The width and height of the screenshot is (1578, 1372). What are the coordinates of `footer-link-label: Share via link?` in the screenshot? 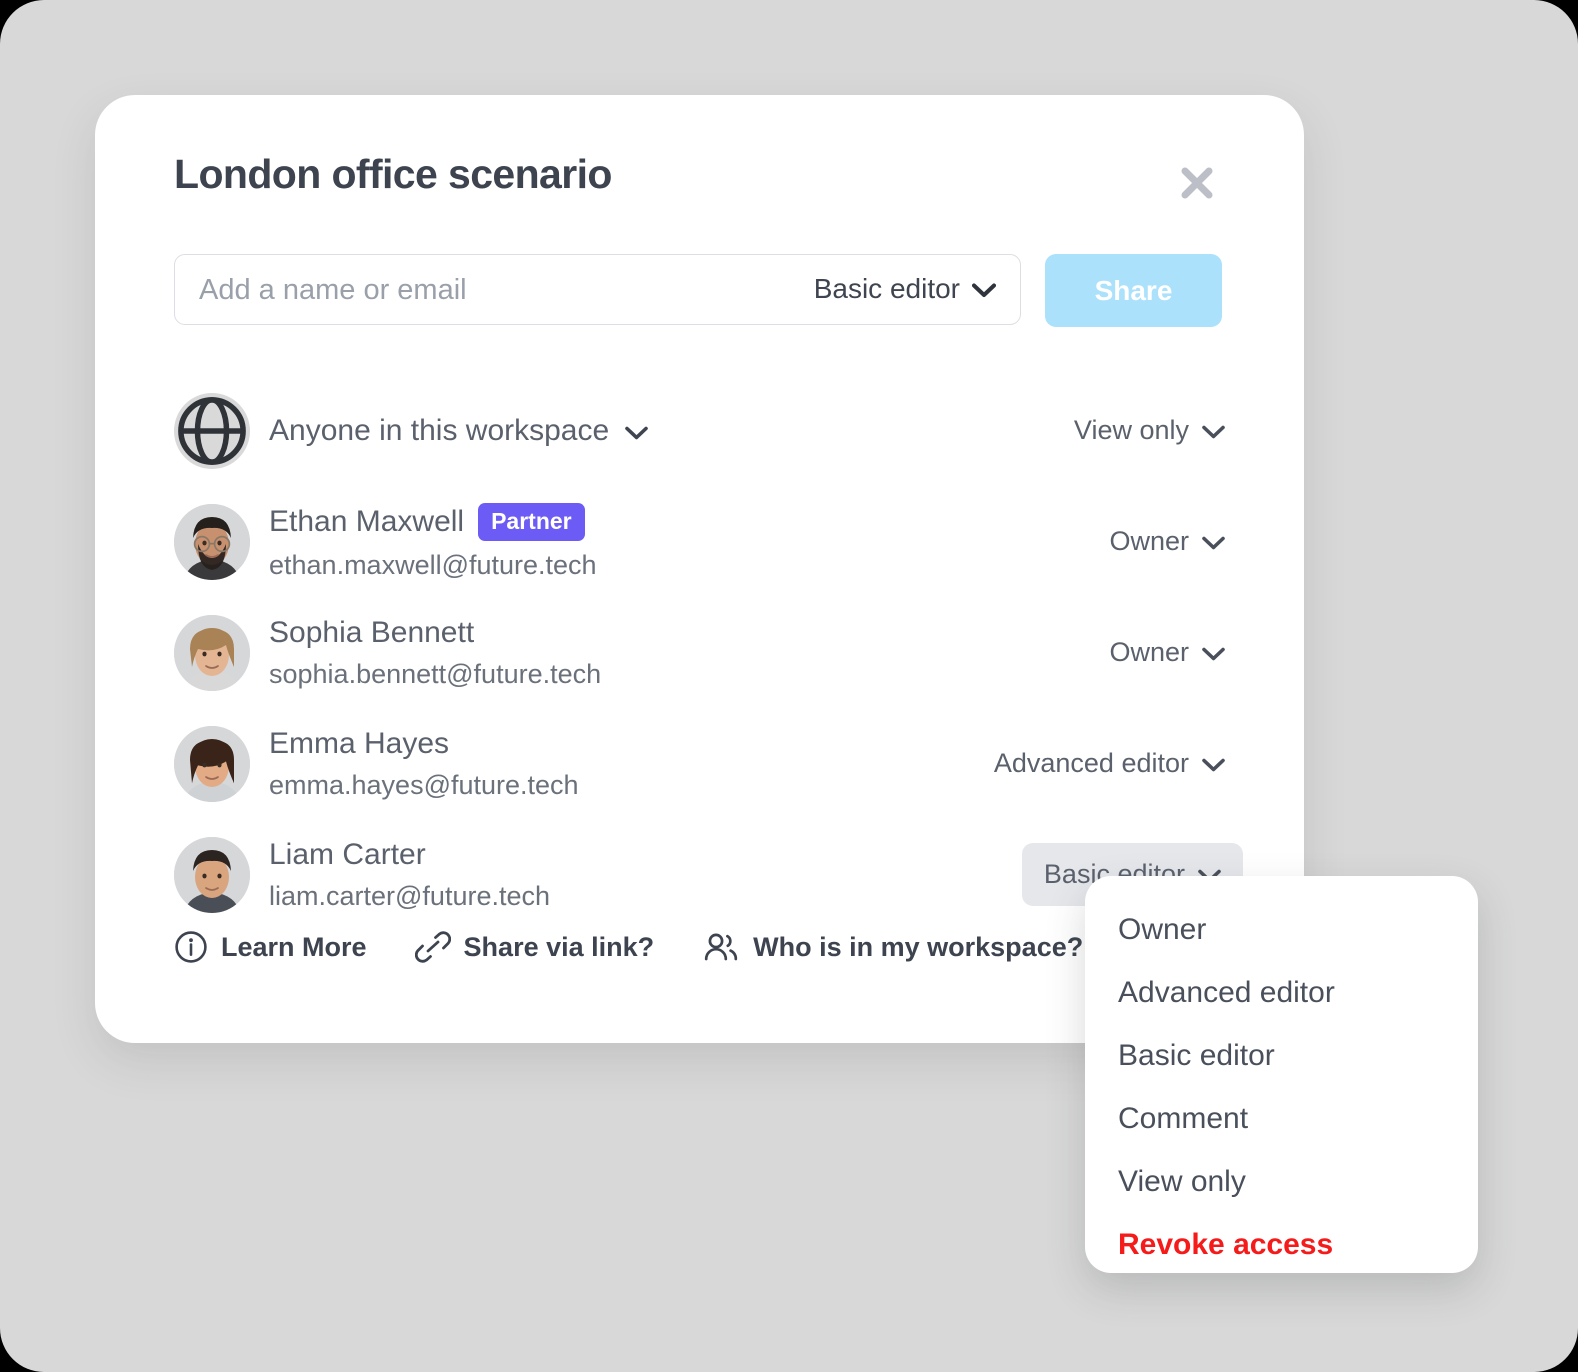 It's located at (559, 946).